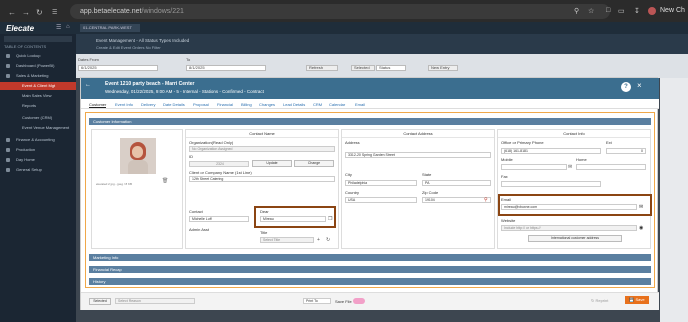 The height and width of the screenshot is (322, 688). I want to click on selected-button: Selected, so click(100, 301).